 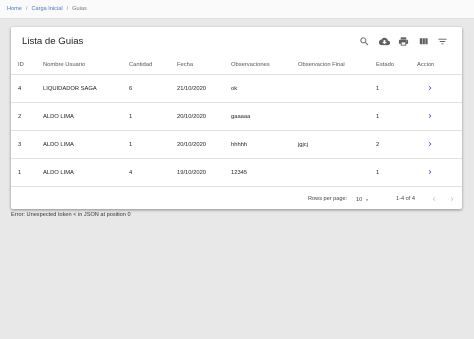 I want to click on table-row: 1 ALDO LIMA 4 19/10/2020 12345 1, so click(x=236, y=173).